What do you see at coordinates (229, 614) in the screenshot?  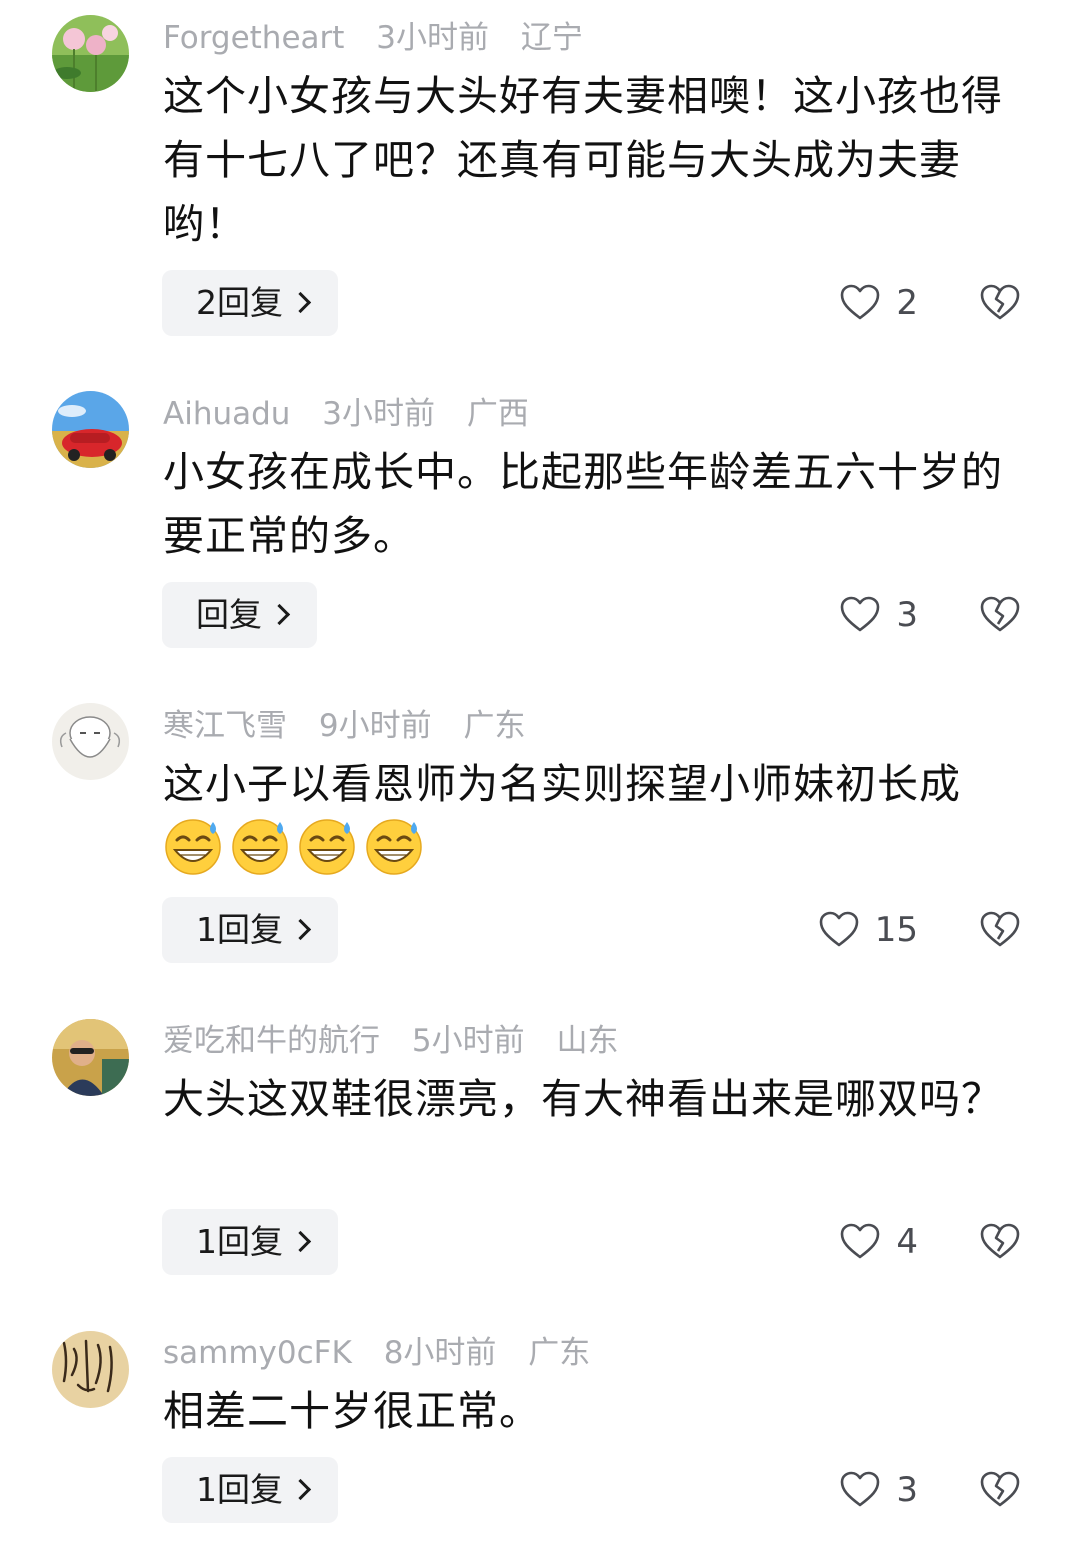 I see `reply-label: 回复` at bounding box center [229, 614].